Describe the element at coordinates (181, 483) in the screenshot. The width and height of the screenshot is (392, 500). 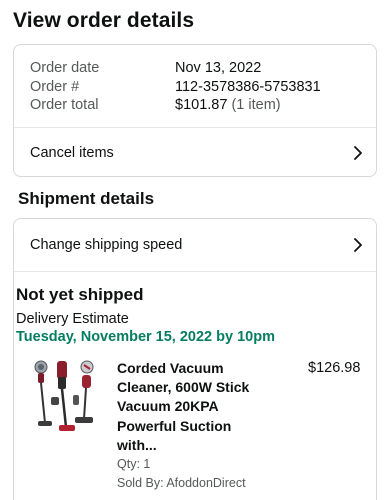
I see `product-seller: Sold By: AfoddonDirect` at that location.